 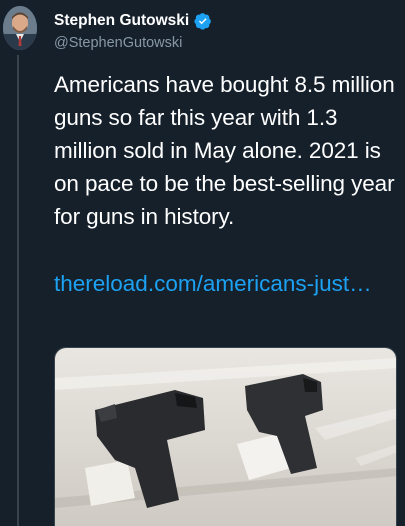 What do you see at coordinates (121, 21) in the screenshot?
I see `display-name: Stephen Gutowski` at bounding box center [121, 21].